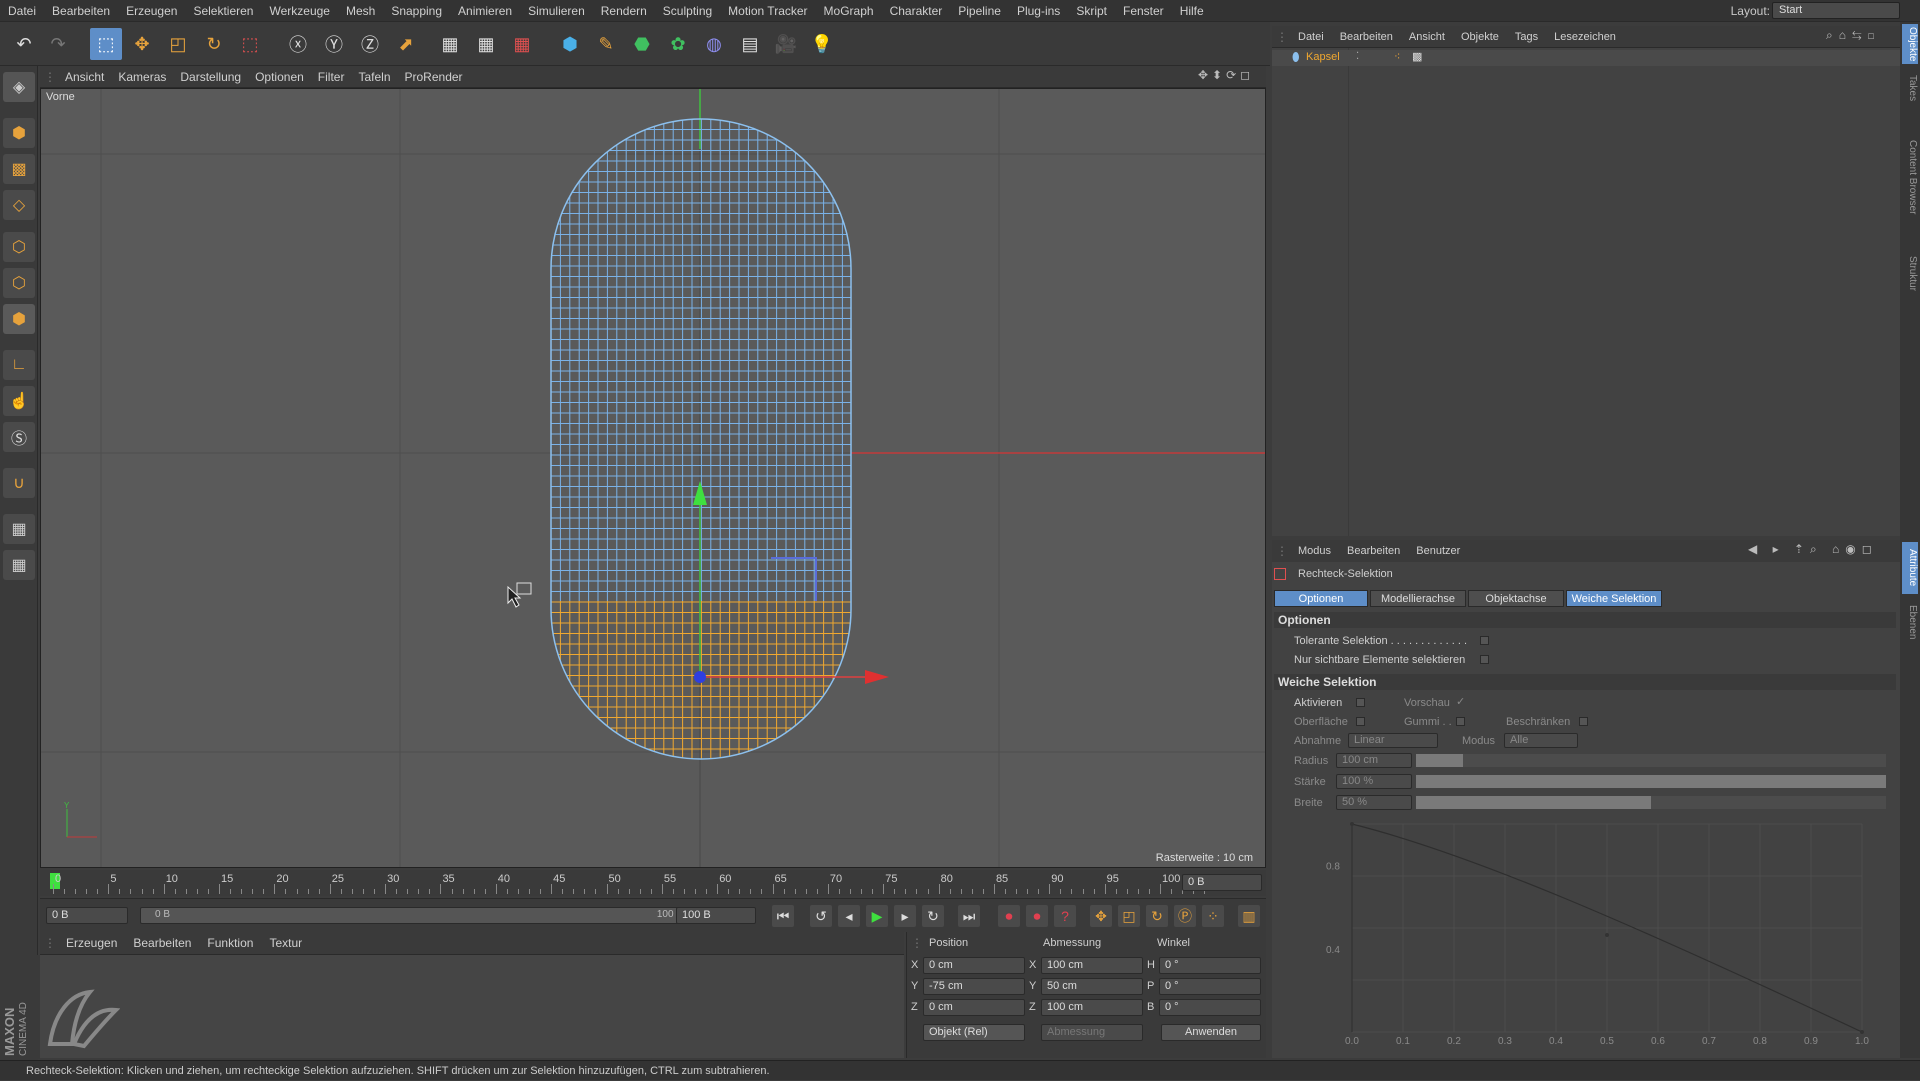 This screenshot has width=1920, height=1081. I want to click on viewport-menu-ansicht: Ansicht, so click(84, 77).